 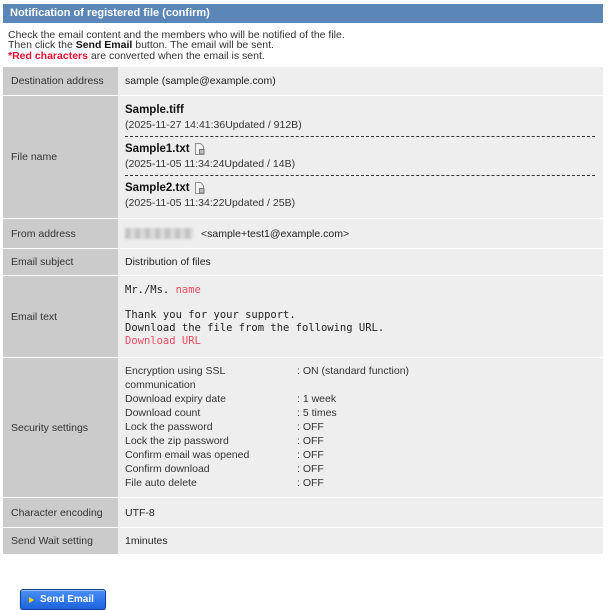 What do you see at coordinates (60, 317) in the screenshot?
I see `row-label: Email text` at bounding box center [60, 317].